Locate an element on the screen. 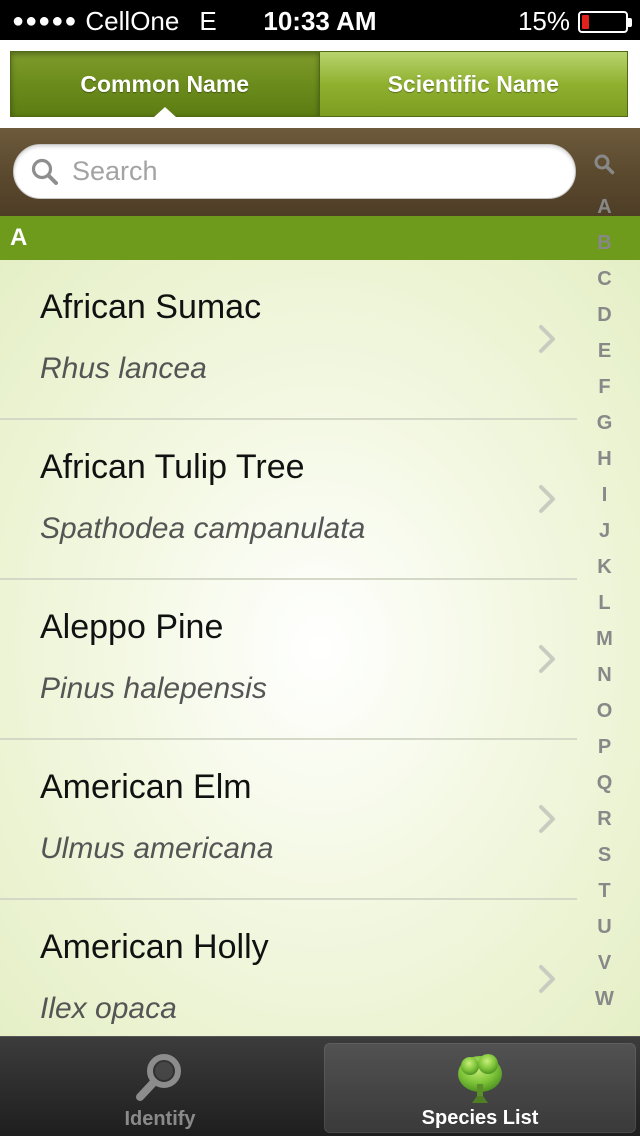 The image size is (640, 1136). list-item: American Elm Ulmus americana is located at coordinates (288, 820).